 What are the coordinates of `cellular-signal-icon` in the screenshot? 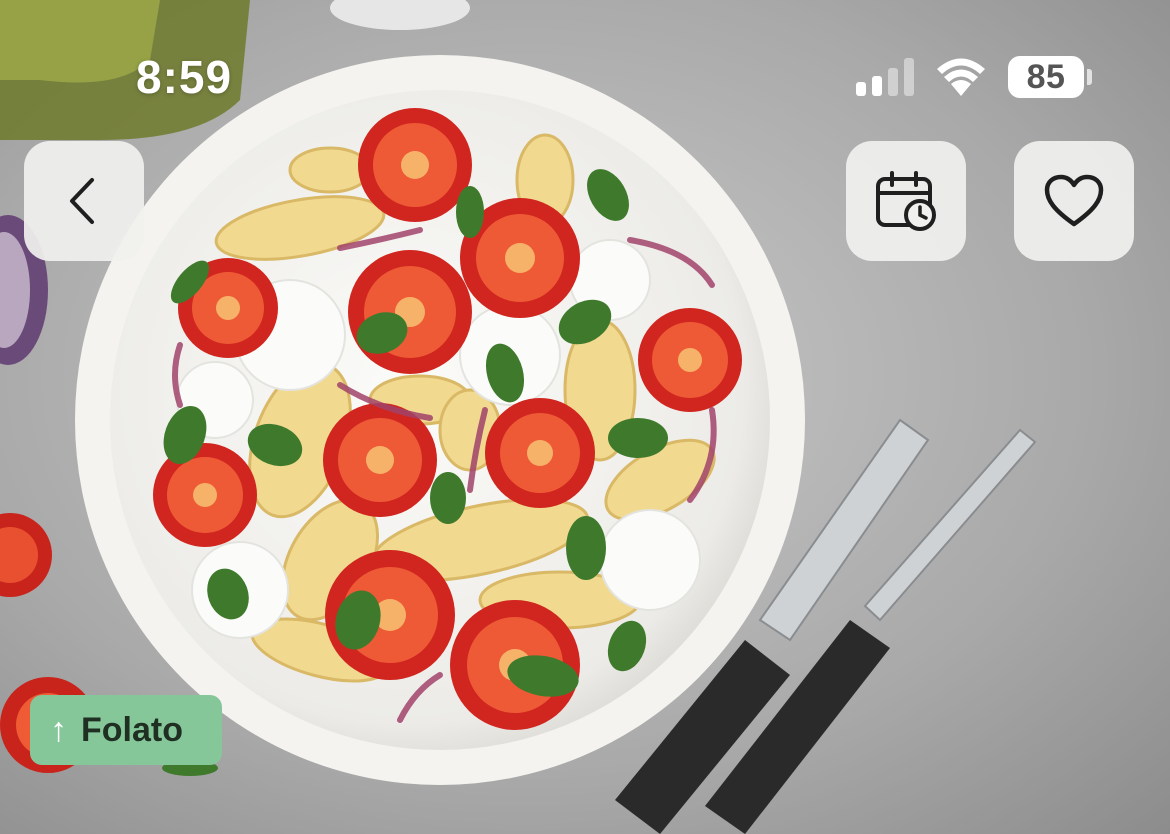 It's located at (886, 77).